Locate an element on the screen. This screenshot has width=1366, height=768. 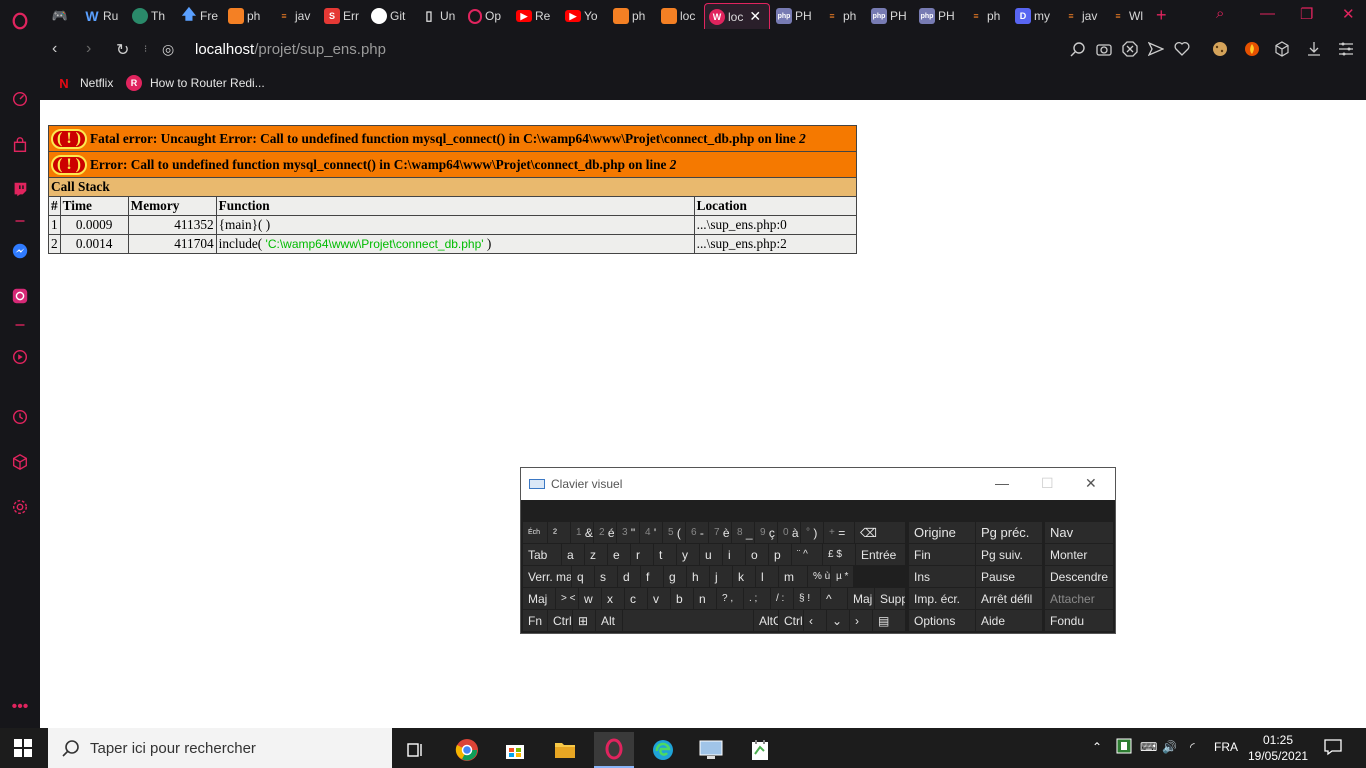
instagram-icon is located at coordinates (20, 296).